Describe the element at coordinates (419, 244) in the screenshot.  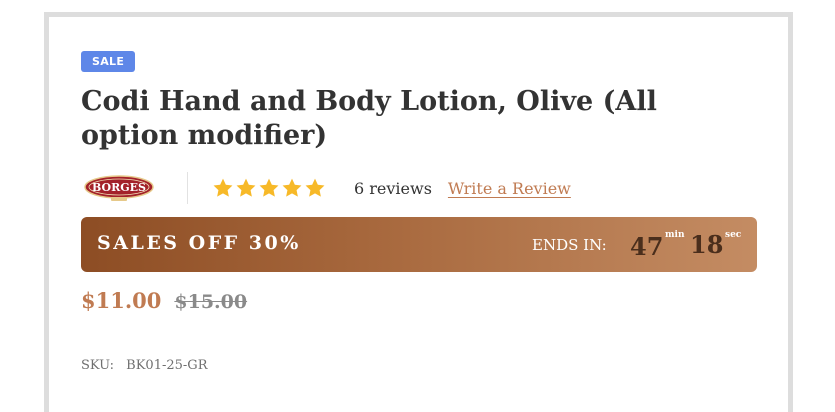
I see `sale-countdown-banner: SALES OFF 30% ENDS IN: 47 min 18 sec` at that location.